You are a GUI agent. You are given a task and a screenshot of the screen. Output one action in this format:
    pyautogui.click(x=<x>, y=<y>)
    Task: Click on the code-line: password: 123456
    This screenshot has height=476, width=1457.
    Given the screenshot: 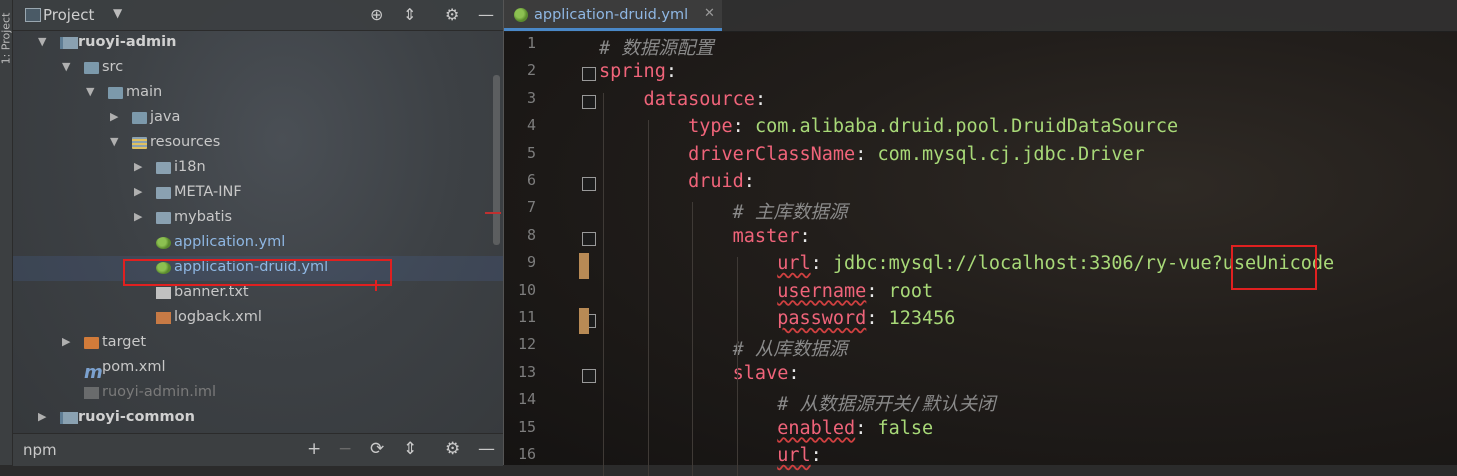 What is the action you would take?
    pyautogui.click(x=777, y=318)
    